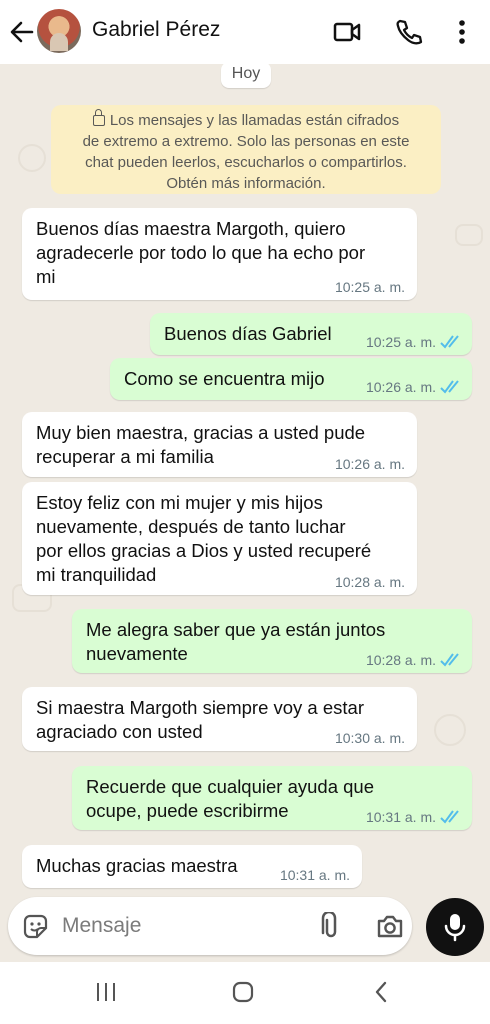 The width and height of the screenshot is (490, 1024). I want to click on home-icon, so click(243, 992).